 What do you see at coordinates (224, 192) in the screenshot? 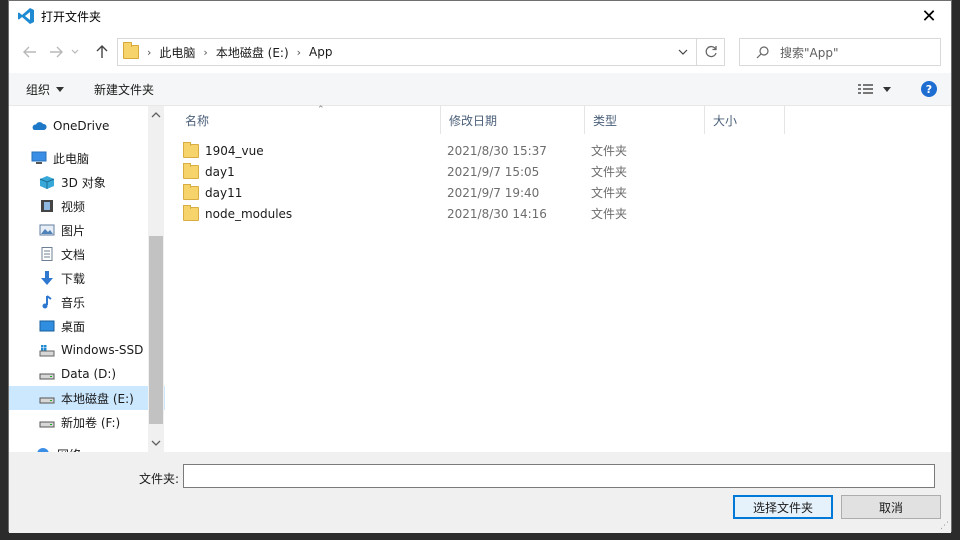
I see `file-name: day11` at bounding box center [224, 192].